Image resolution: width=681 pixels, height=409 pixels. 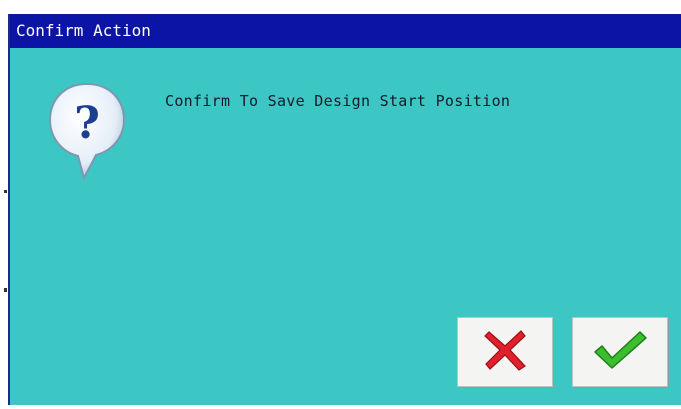 I want to click on dialog-title: Confirm Action, so click(x=83, y=30).